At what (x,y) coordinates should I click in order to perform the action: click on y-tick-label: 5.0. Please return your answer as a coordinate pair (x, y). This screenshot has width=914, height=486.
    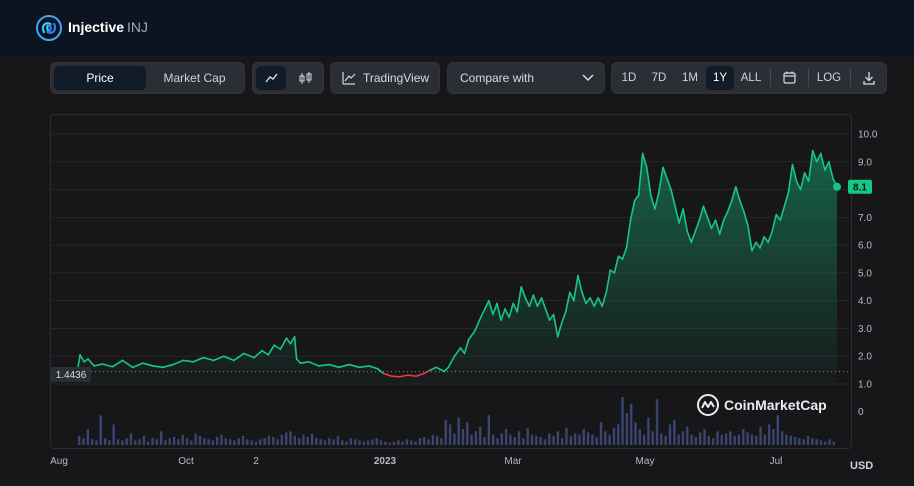
    Looking at the image, I should click on (865, 273).